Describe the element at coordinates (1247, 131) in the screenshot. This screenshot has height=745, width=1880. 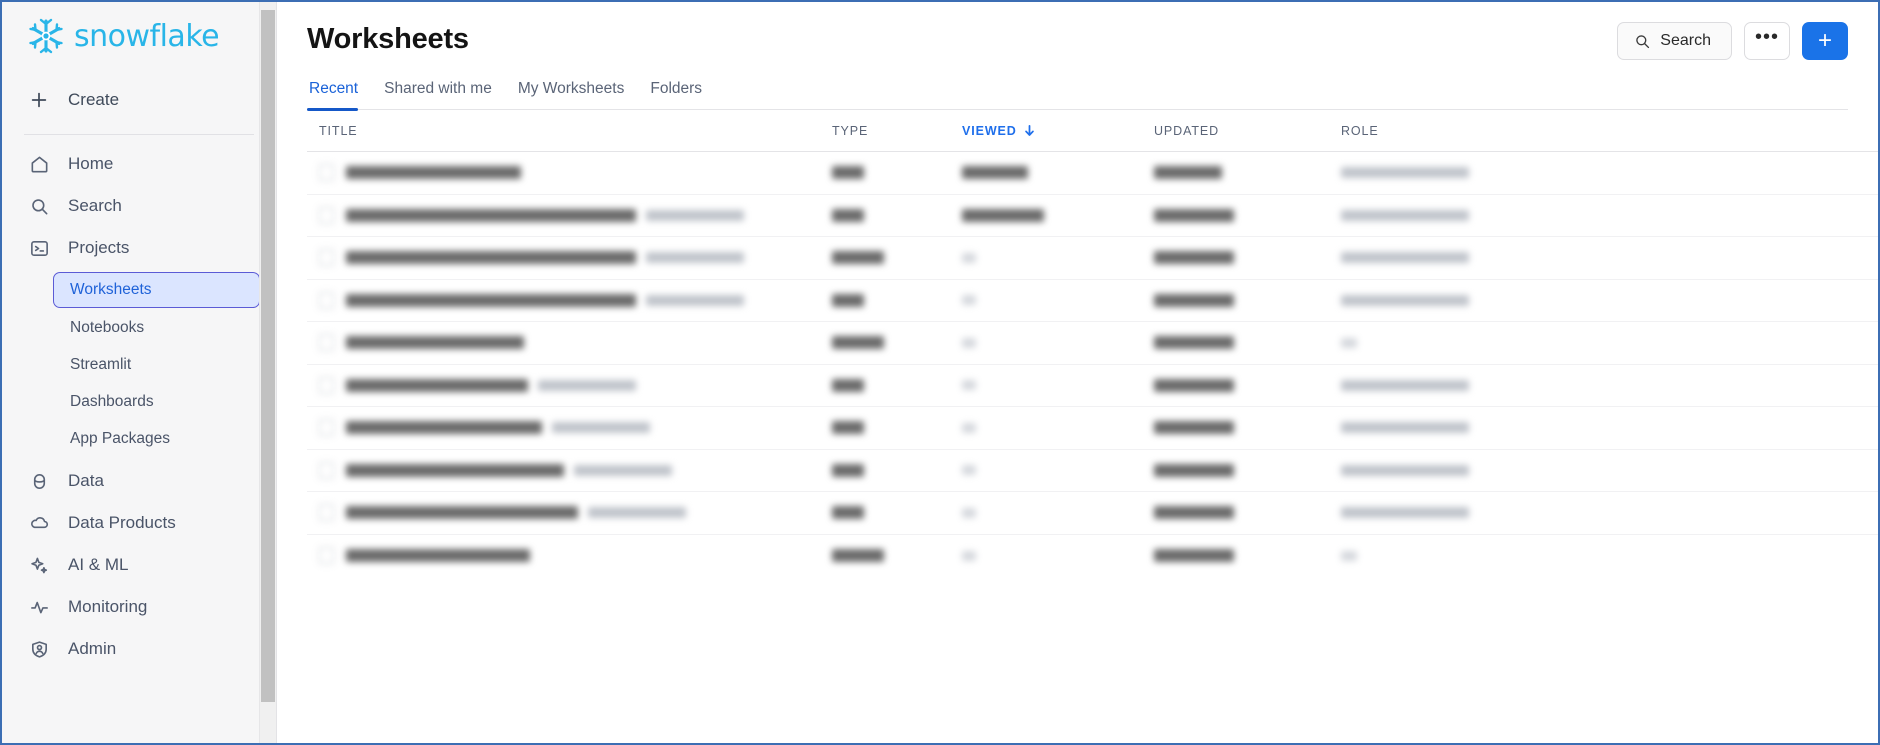
I see `column-header-updated: UPDATED` at that location.